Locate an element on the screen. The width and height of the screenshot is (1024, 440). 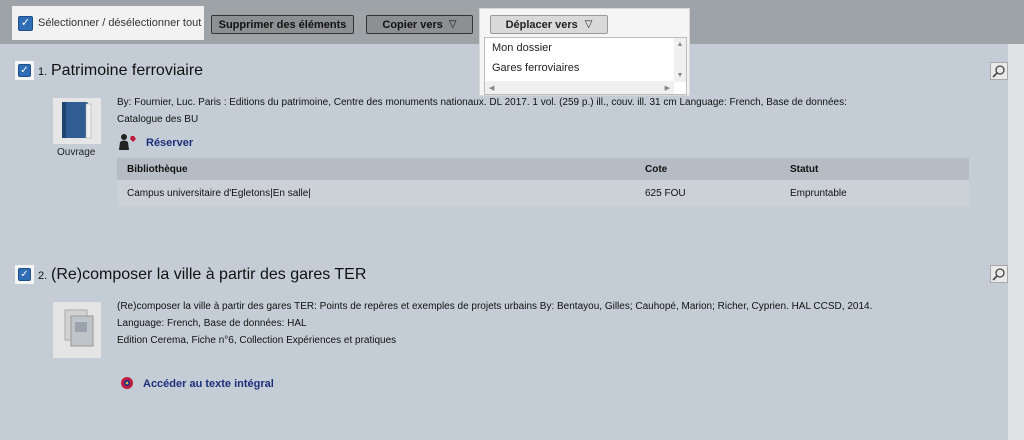
record-1-checkbox: ✓ is located at coordinates (24, 70).